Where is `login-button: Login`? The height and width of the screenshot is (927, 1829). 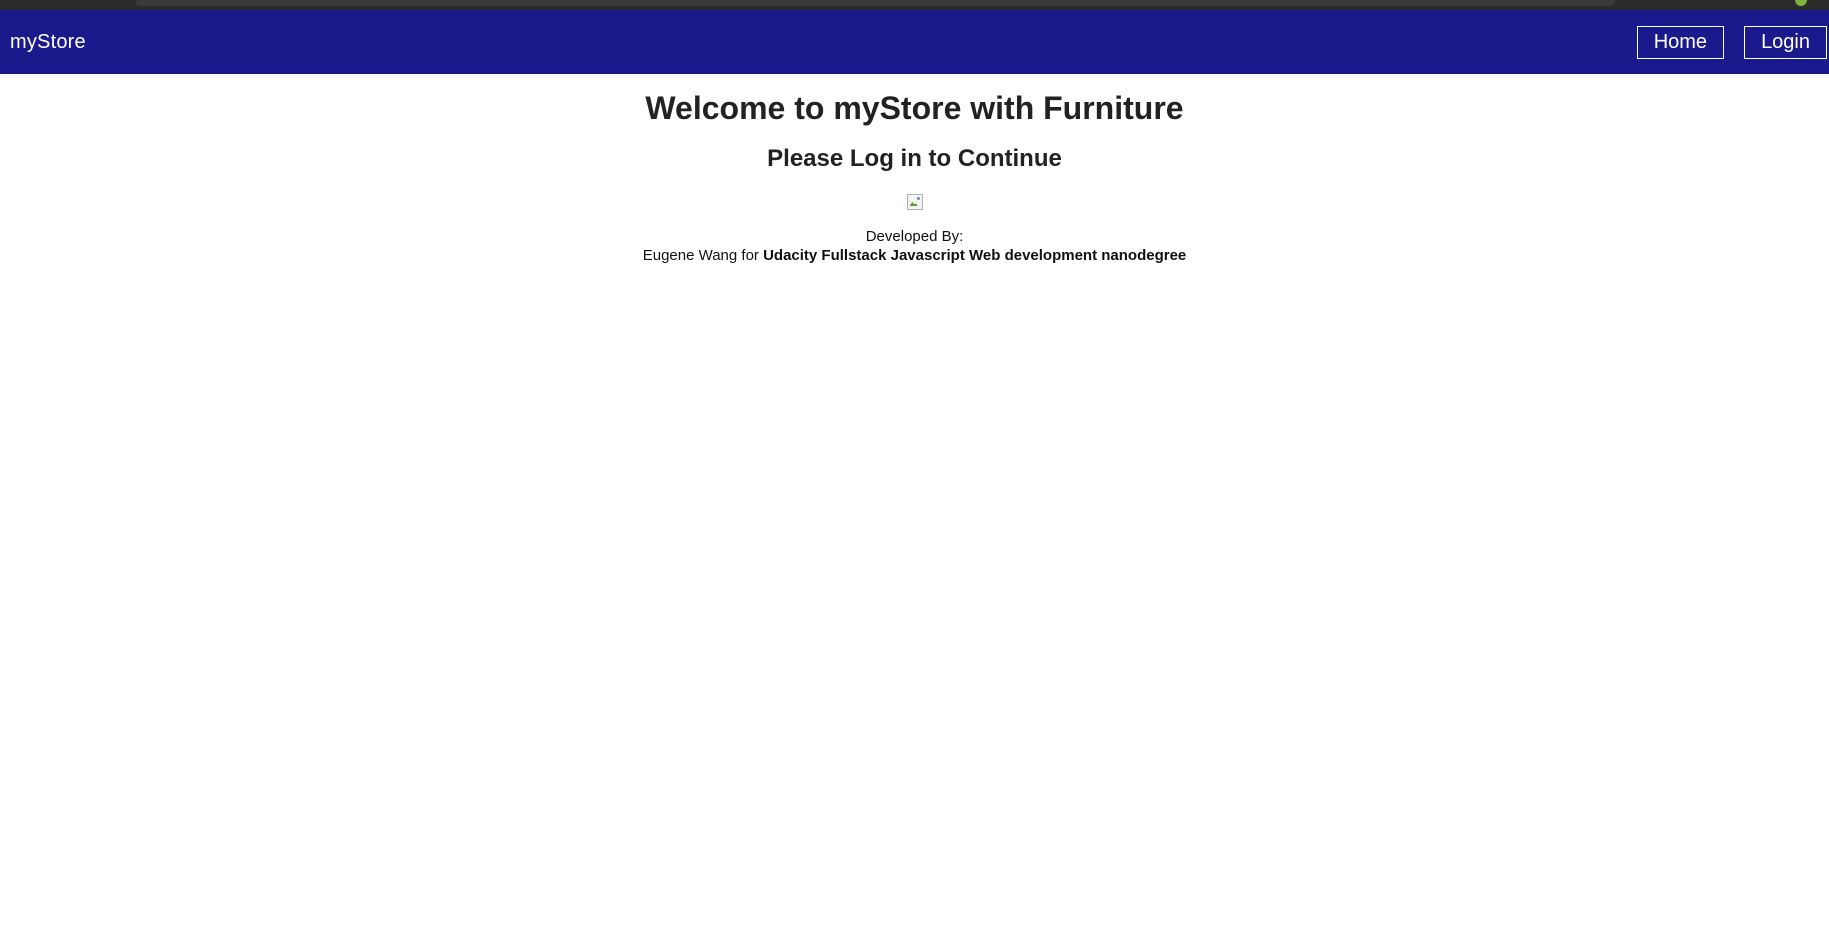 login-button: Login is located at coordinates (1785, 42).